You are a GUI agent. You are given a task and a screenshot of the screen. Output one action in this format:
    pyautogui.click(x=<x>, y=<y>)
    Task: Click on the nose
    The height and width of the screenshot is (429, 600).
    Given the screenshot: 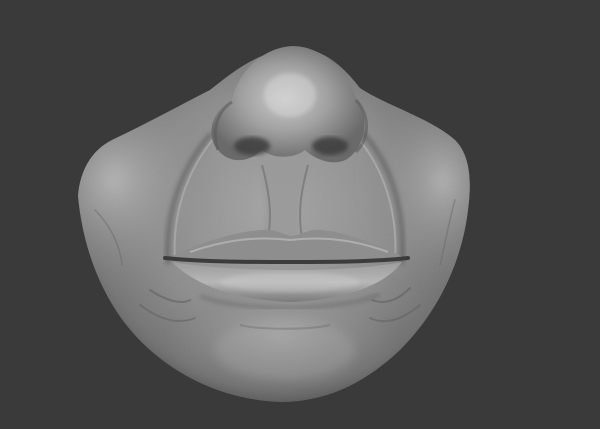 What is the action you would take?
    pyautogui.click(x=289, y=104)
    